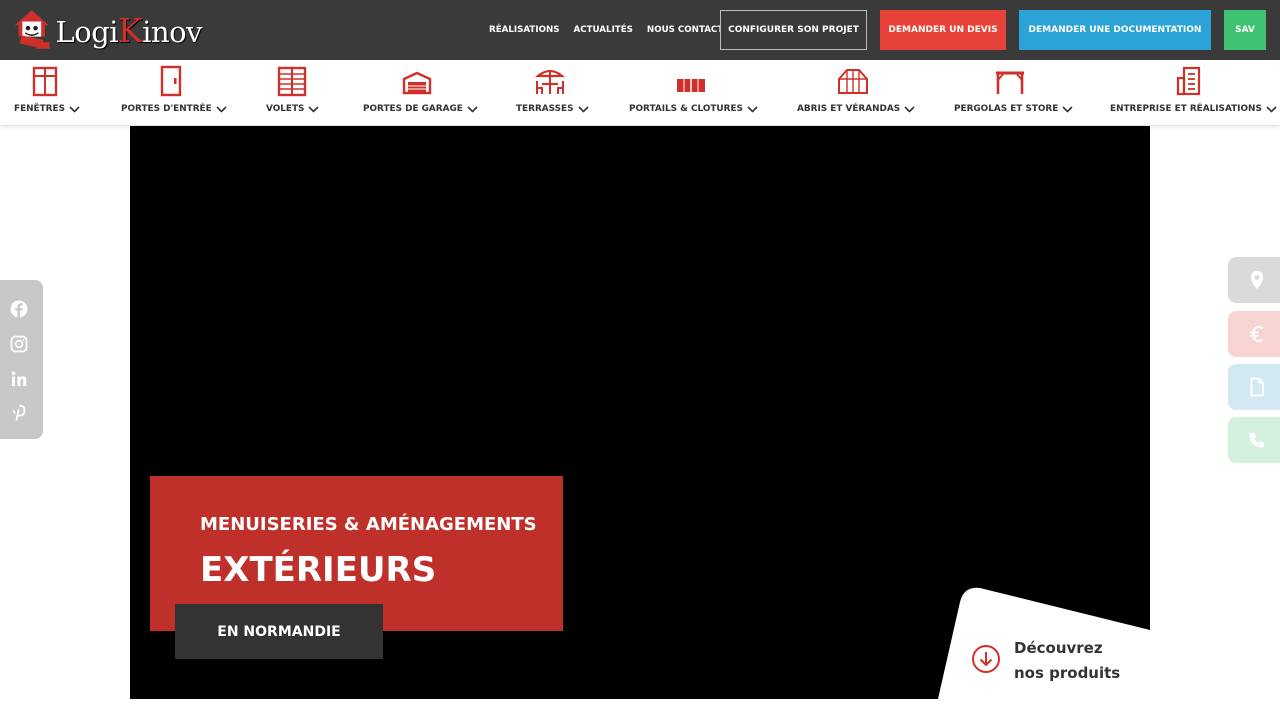  What do you see at coordinates (19, 309) in the screenshot?
I see `facebook-icon` at bounding box center [19, 309].